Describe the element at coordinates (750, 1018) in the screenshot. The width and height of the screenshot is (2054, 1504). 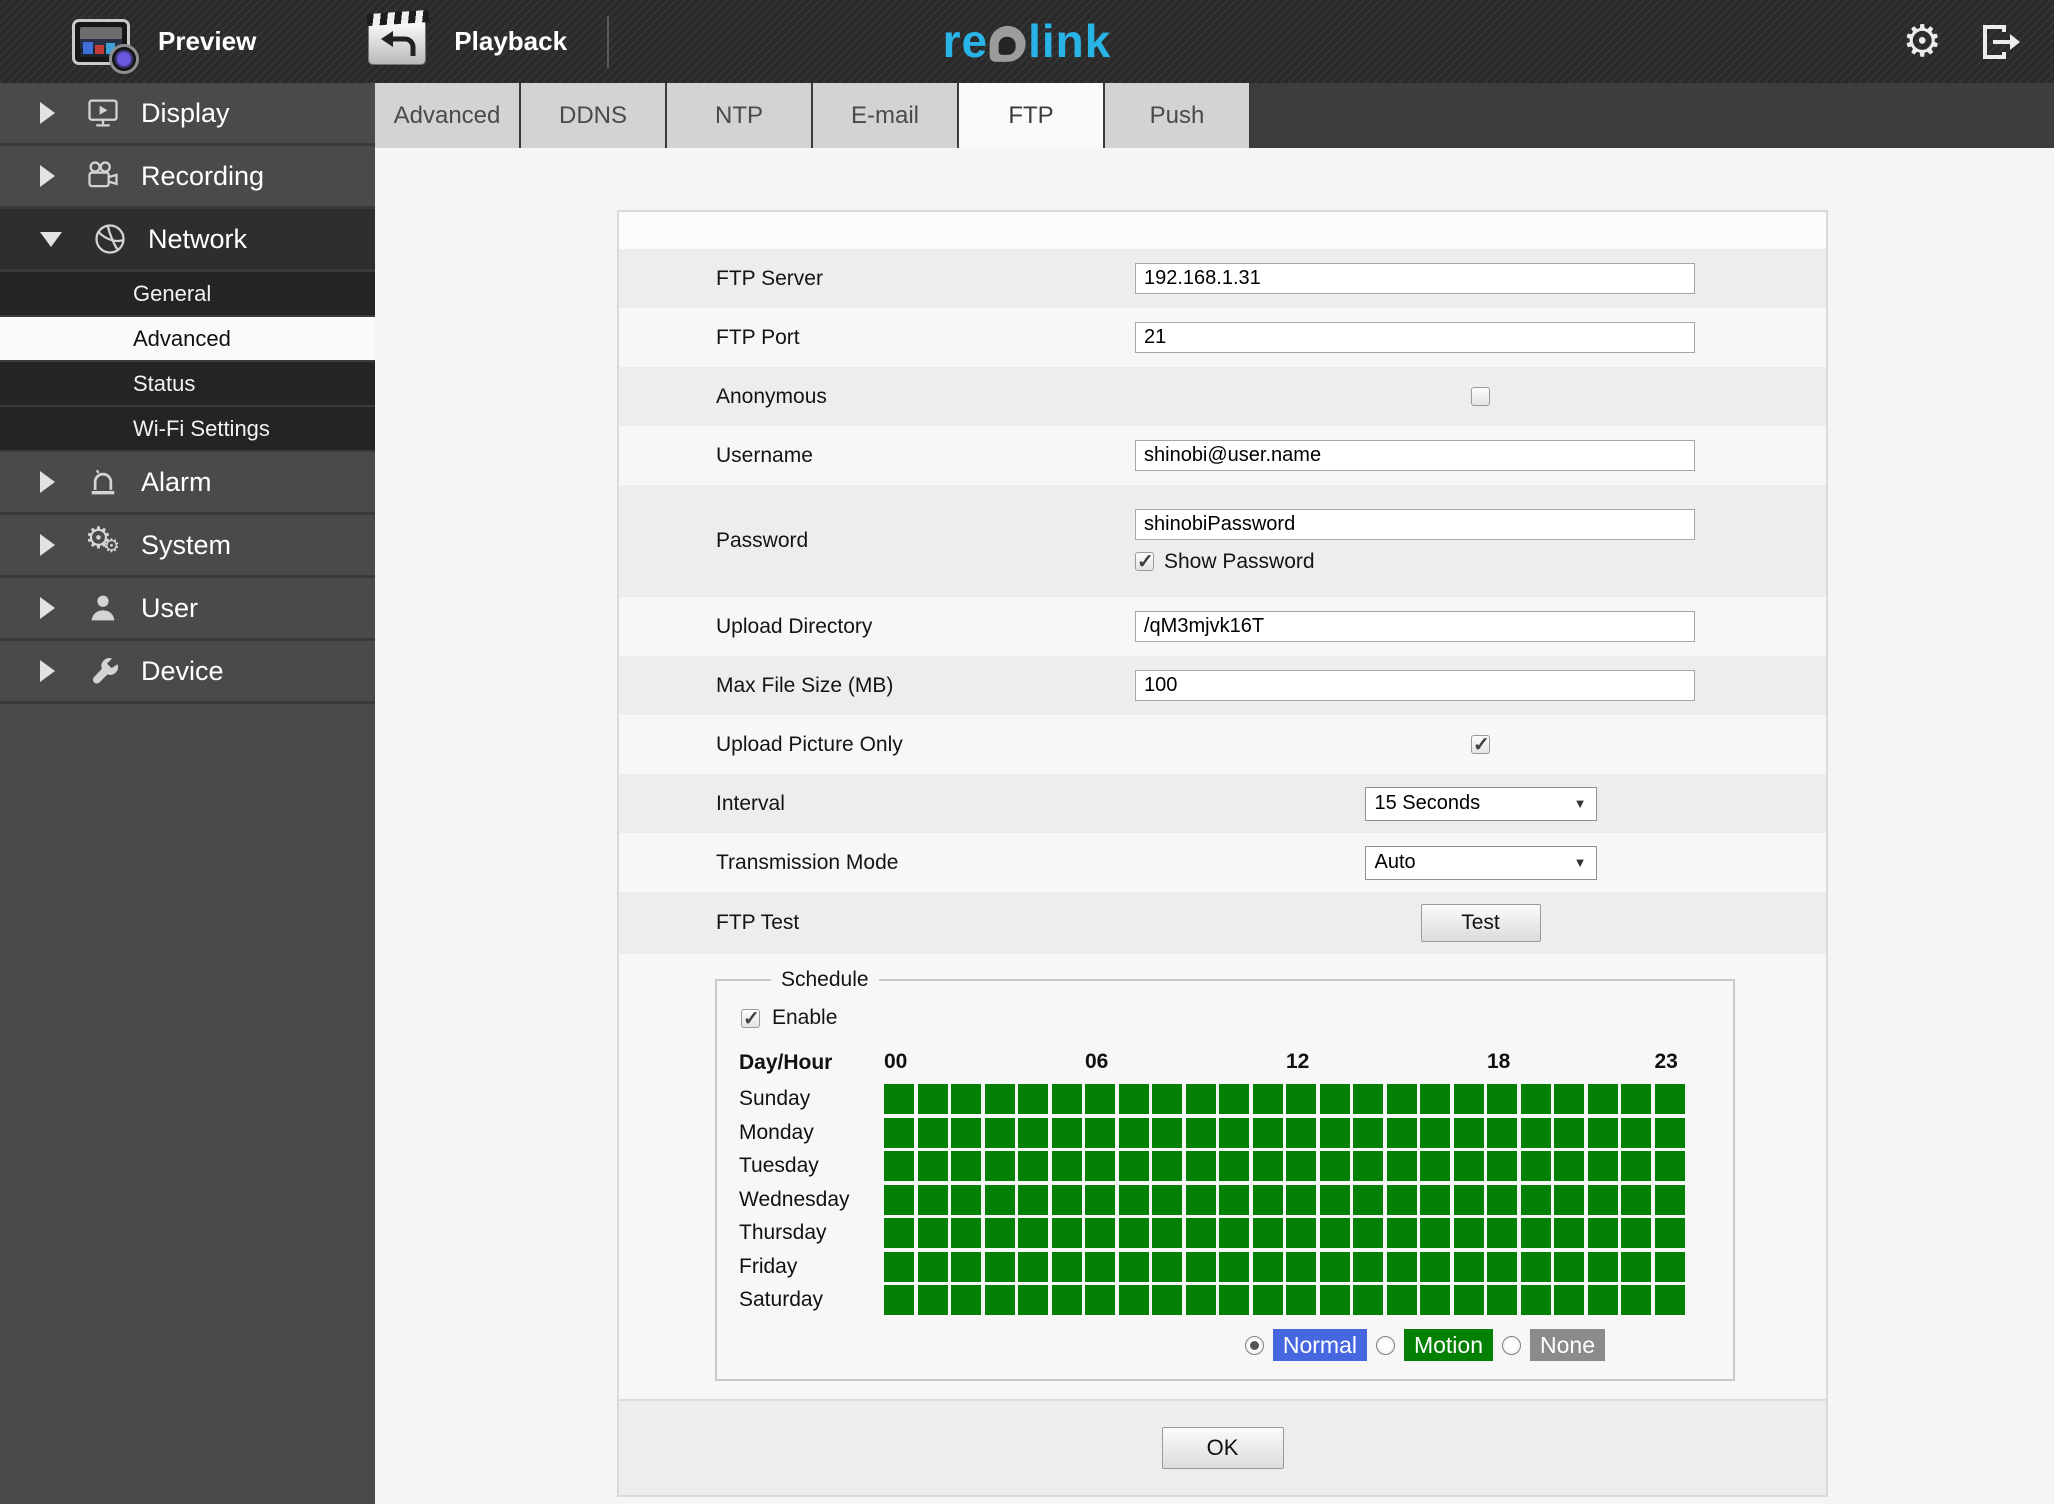
I see `schedule-enable-checkbox` at that location.